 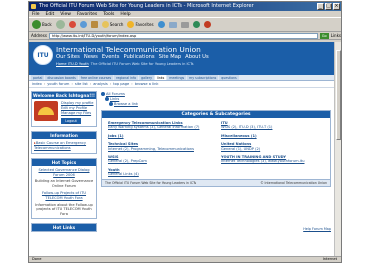 I want to click on category-title: Miscellaneous (1), so click(x=273, y=136).